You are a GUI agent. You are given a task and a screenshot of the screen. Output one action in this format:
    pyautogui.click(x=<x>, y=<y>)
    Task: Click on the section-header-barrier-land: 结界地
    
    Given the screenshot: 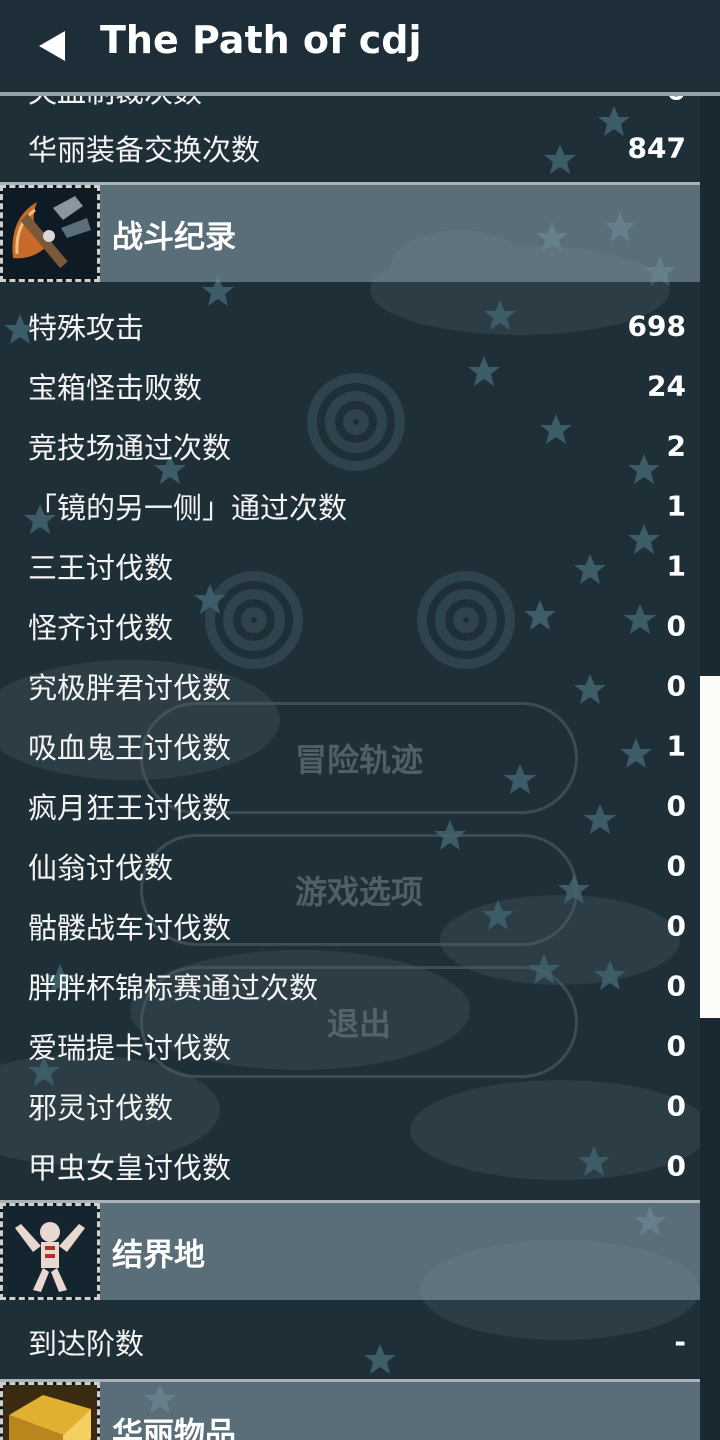 What is the action you would take?
    pyautogui.click(x=350, y=1250)
    